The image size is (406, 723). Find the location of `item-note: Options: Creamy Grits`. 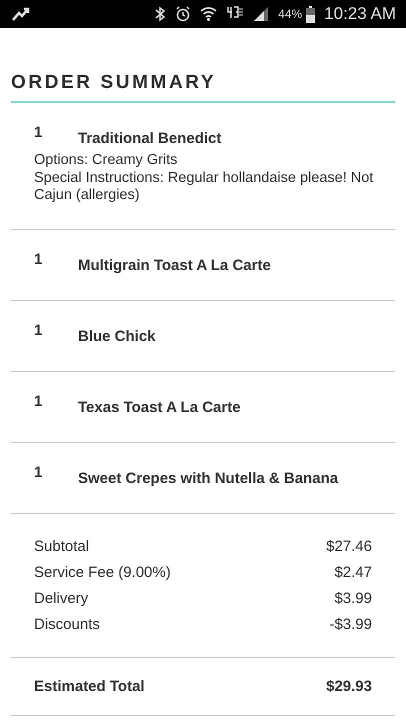

item-note: Options: Creamy Grits is located at coordinates (106, 161).